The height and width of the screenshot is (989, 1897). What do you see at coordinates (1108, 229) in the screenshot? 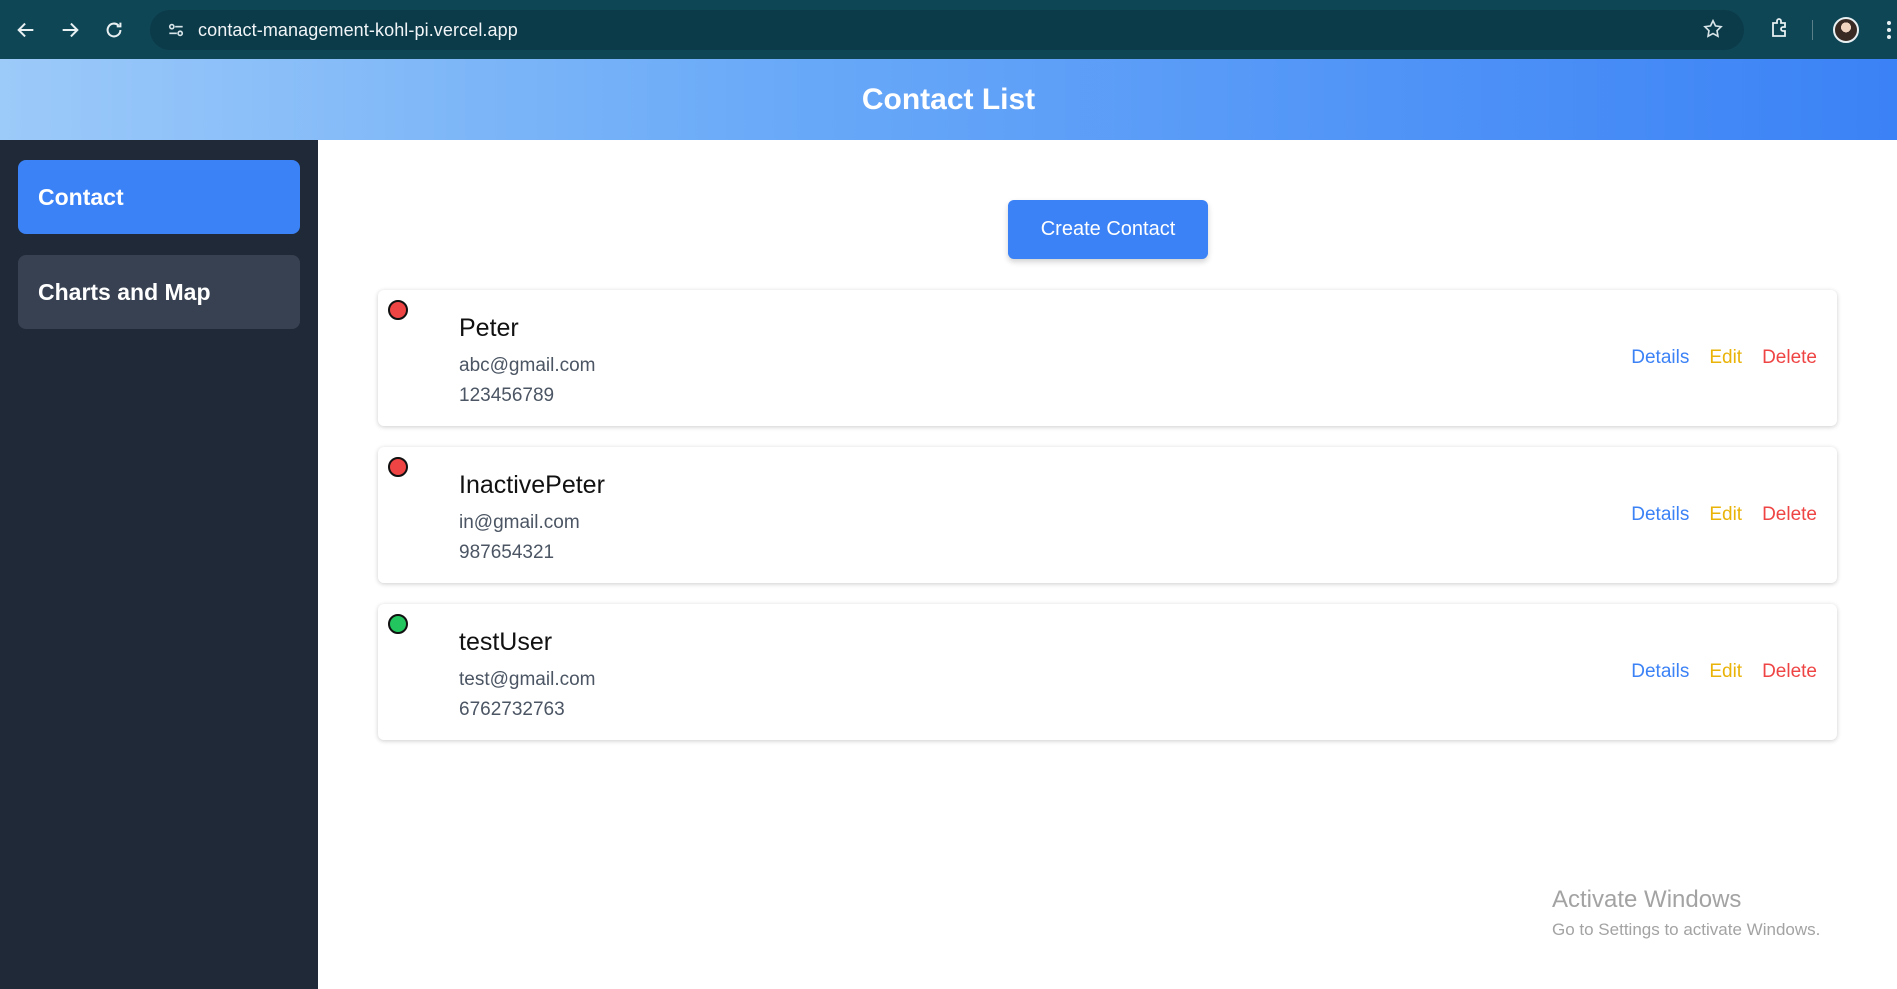
I see `create-contact-button: Create Contact` at bounding box center [1108, 229].